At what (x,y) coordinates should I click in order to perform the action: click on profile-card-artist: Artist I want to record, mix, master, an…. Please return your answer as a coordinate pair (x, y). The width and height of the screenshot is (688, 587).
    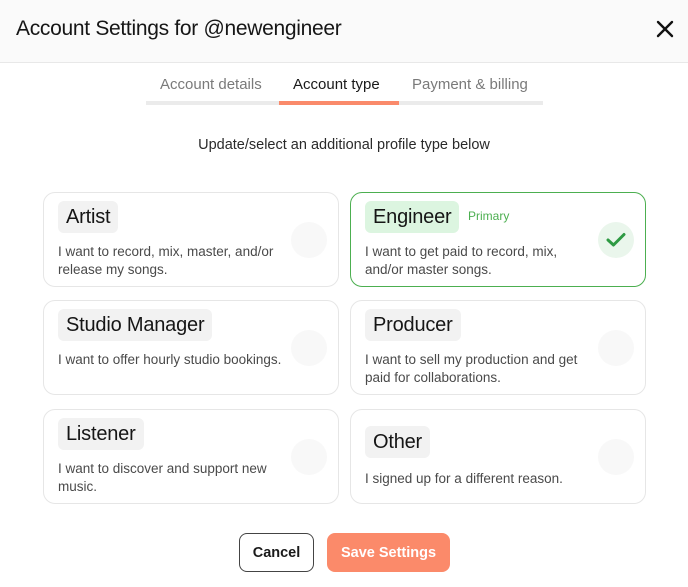
    Looking at the image, I should click on (191, 239).